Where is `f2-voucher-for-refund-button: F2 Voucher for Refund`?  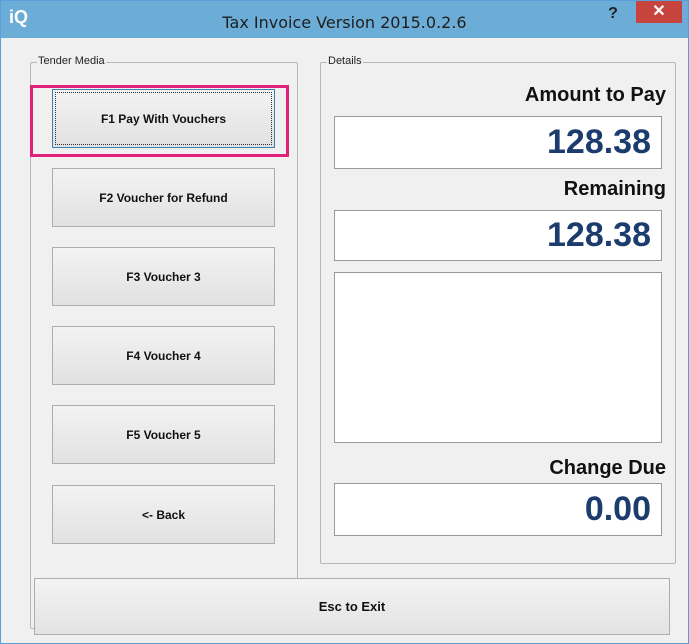
f2-voucher-for-refund-button: F2 Voucher for Refund is located at coordinates (163, 197).